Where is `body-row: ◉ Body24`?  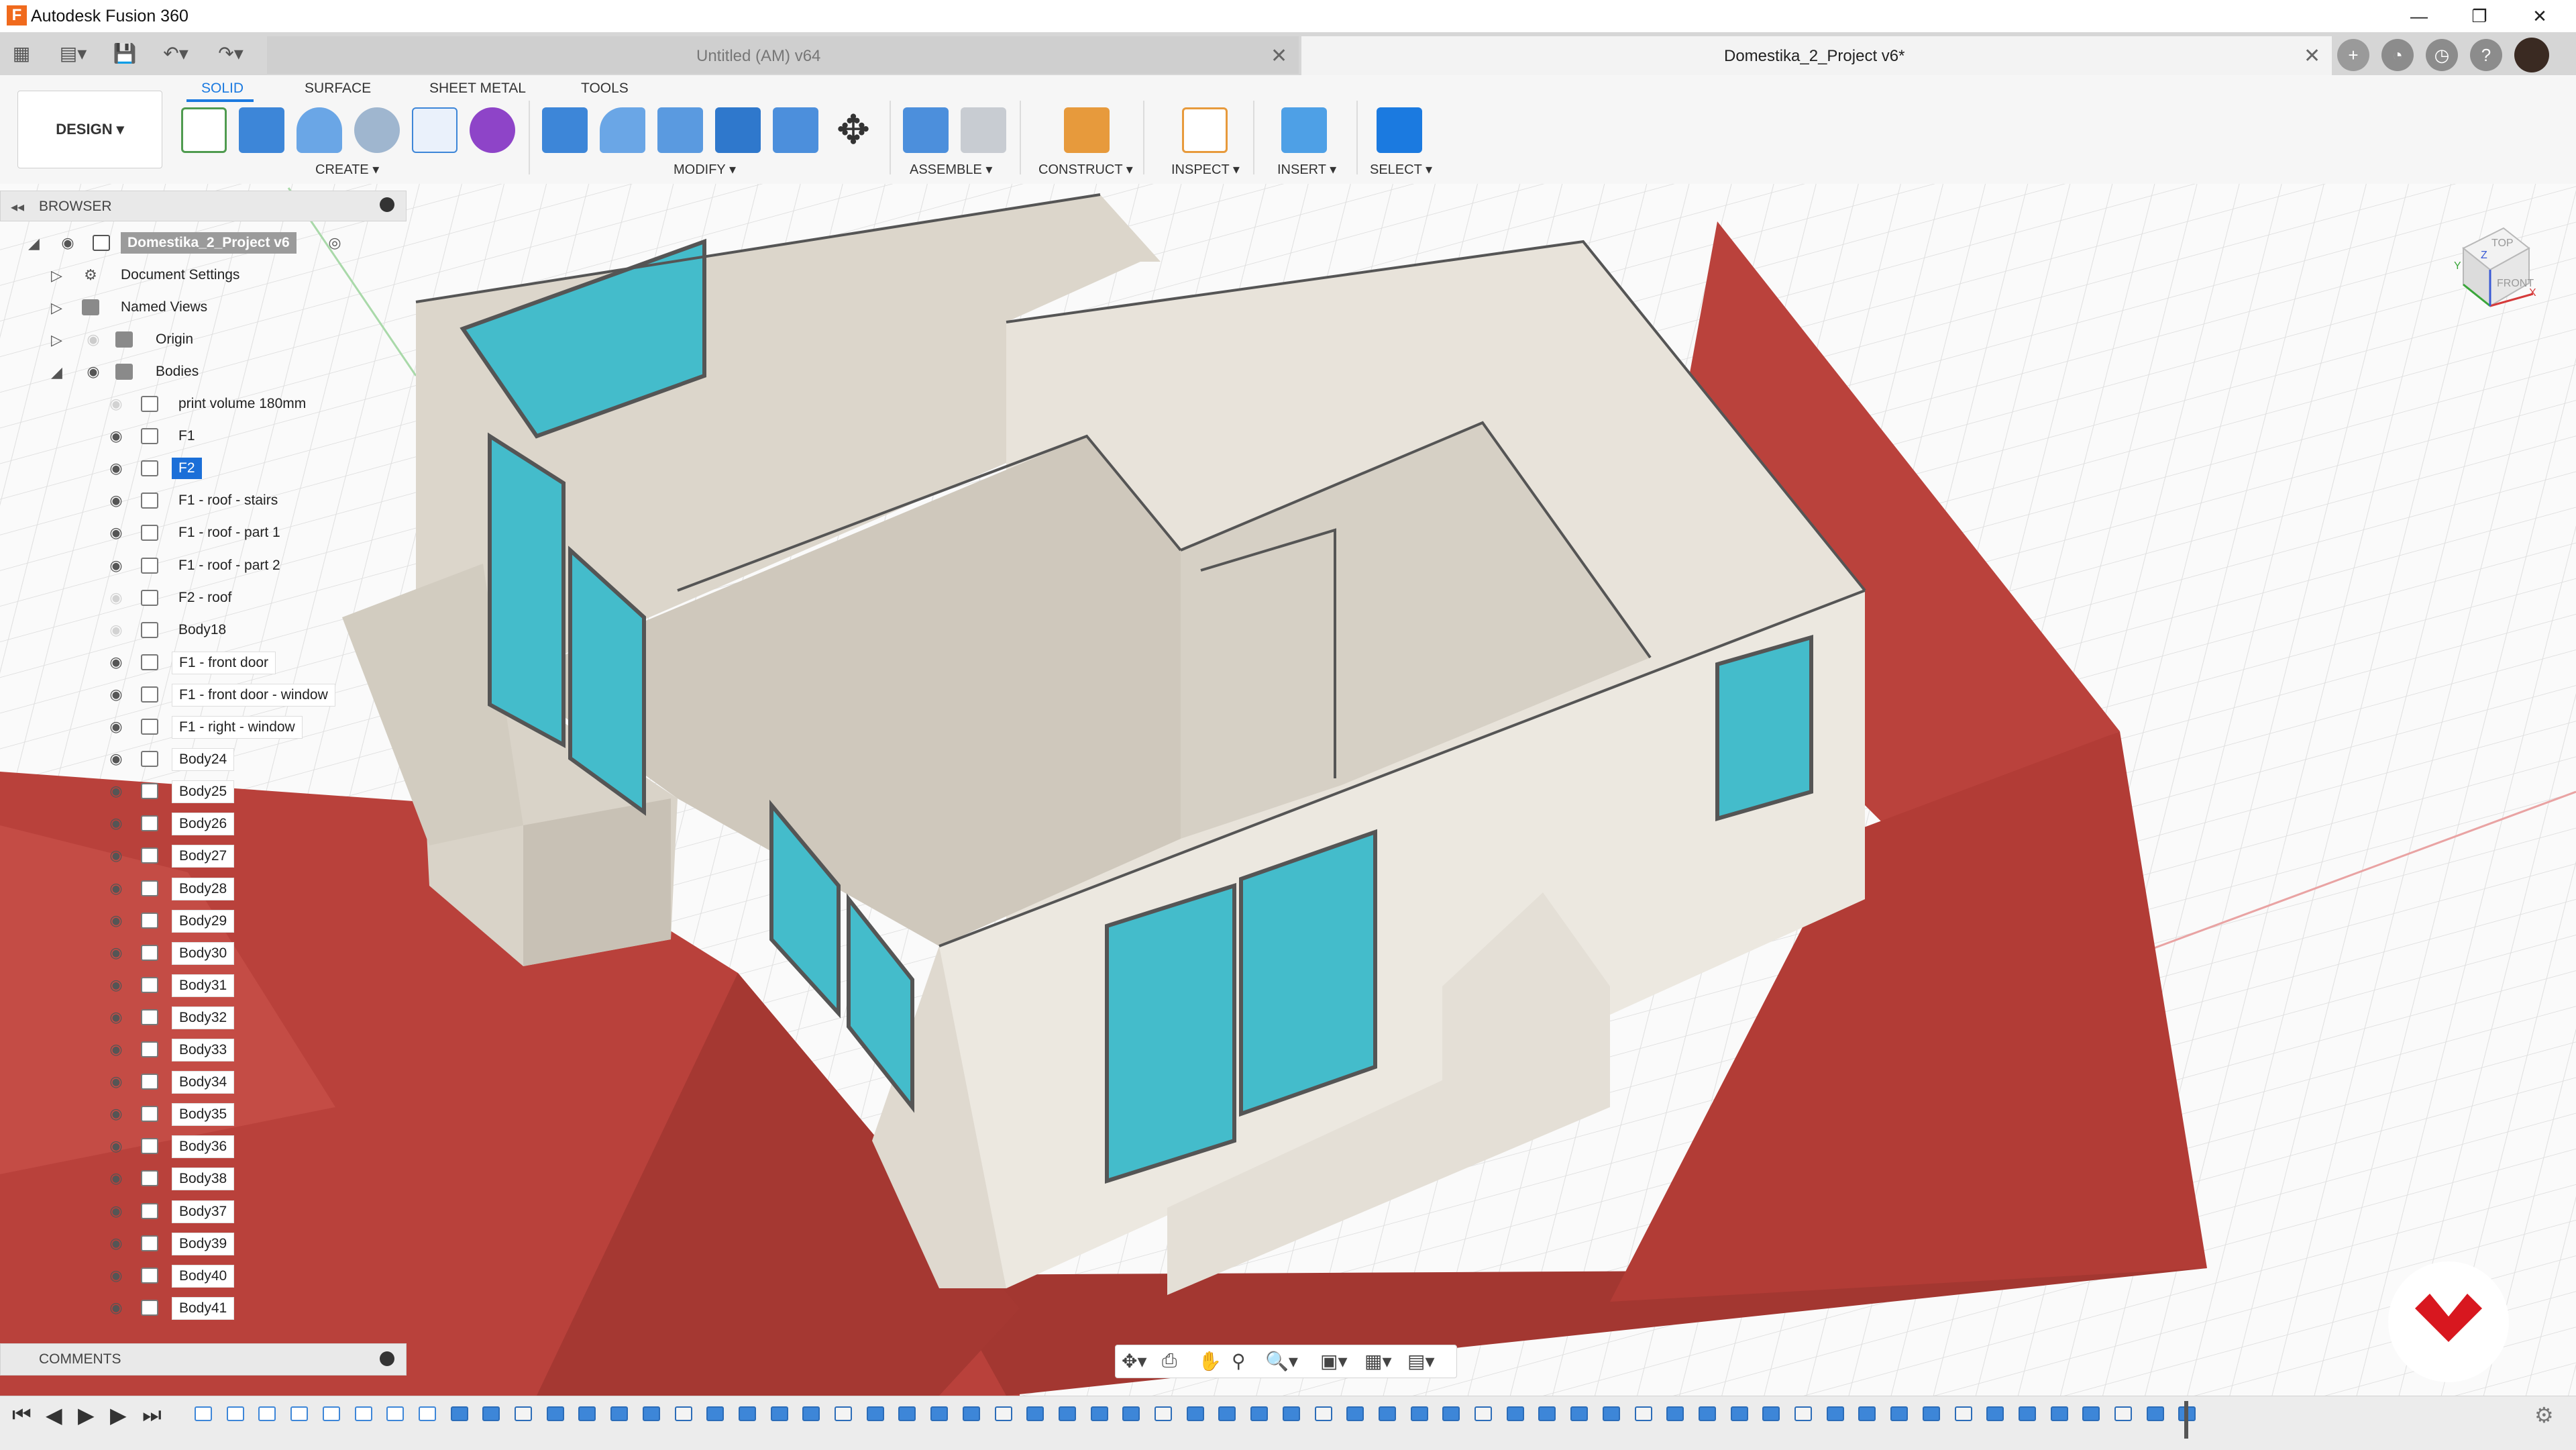 body-row: ◉ Body24 is located at coordinates (208, 759).